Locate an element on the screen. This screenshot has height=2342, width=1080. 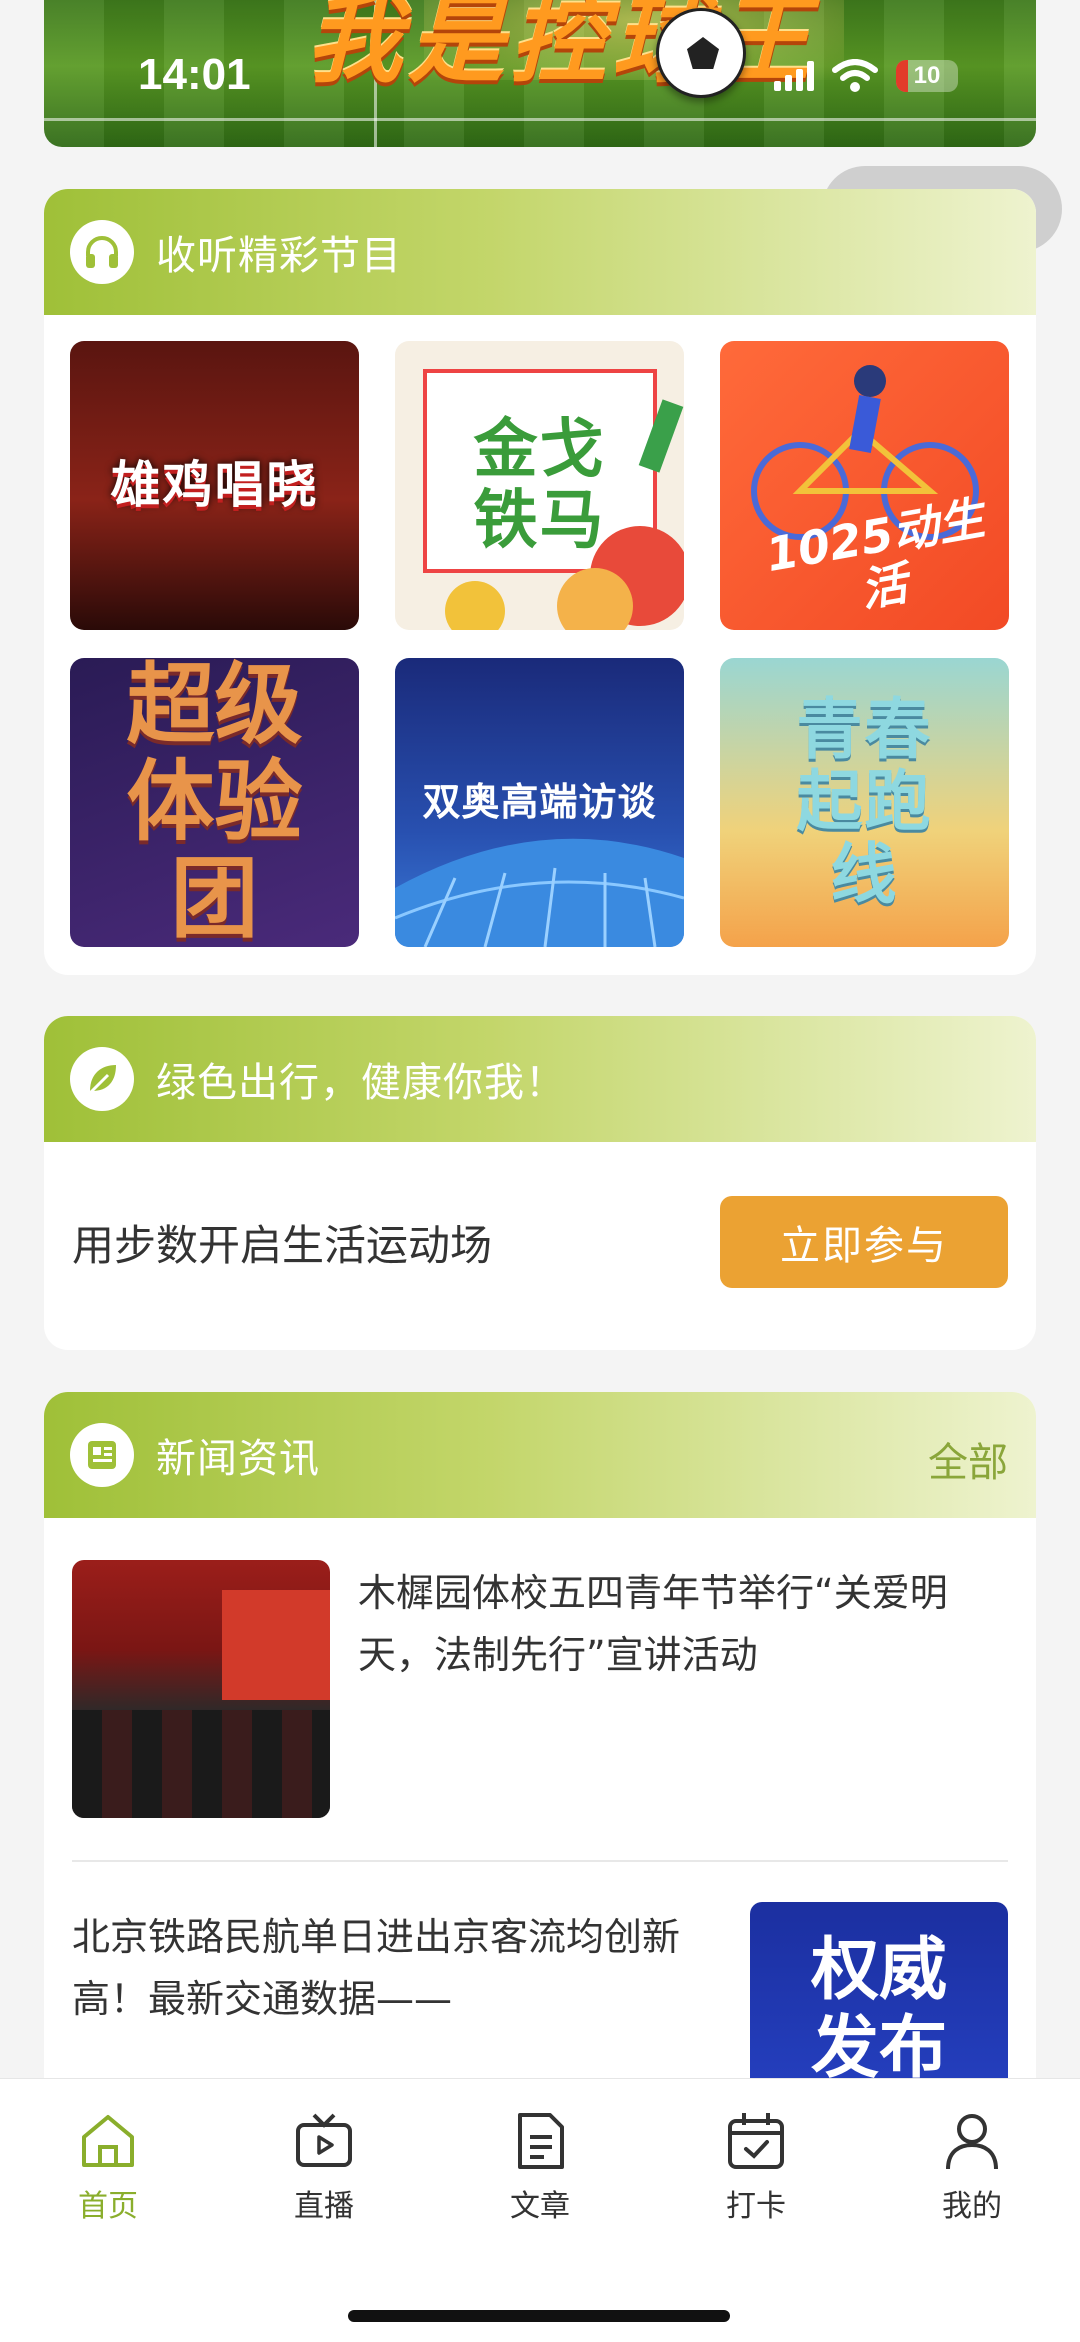
section-title: 收听精彩节目 is located at coordinates (279, 256).